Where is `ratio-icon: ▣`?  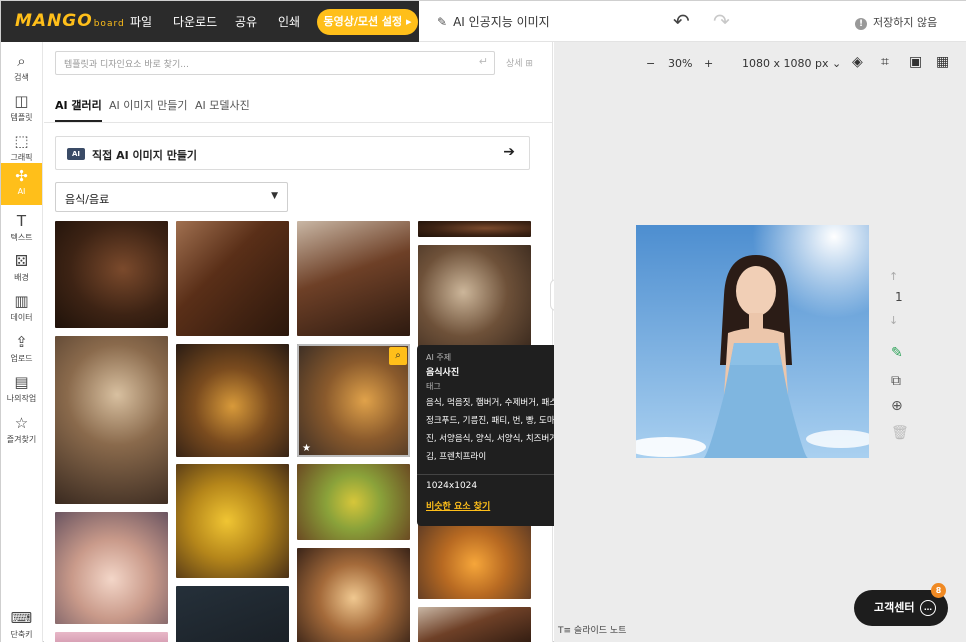
ratio-icon: ▣ is located at coordinates (915, 62).